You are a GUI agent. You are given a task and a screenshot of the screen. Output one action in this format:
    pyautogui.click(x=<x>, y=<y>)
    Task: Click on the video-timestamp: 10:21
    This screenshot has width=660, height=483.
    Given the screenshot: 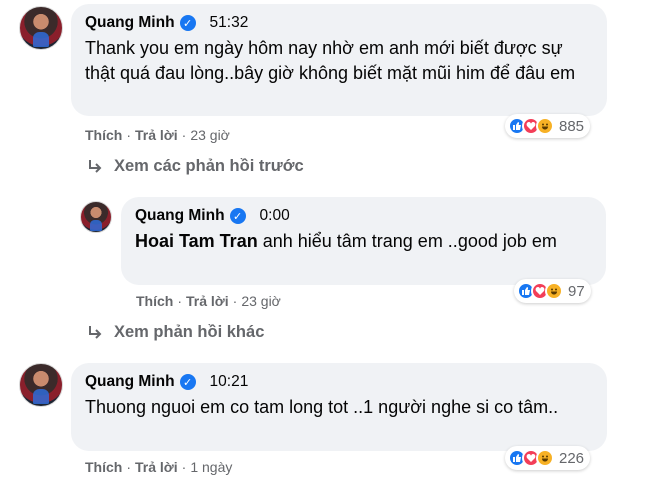 What is the action you would take?
    pyautogui.click(x=229, y=382)
    